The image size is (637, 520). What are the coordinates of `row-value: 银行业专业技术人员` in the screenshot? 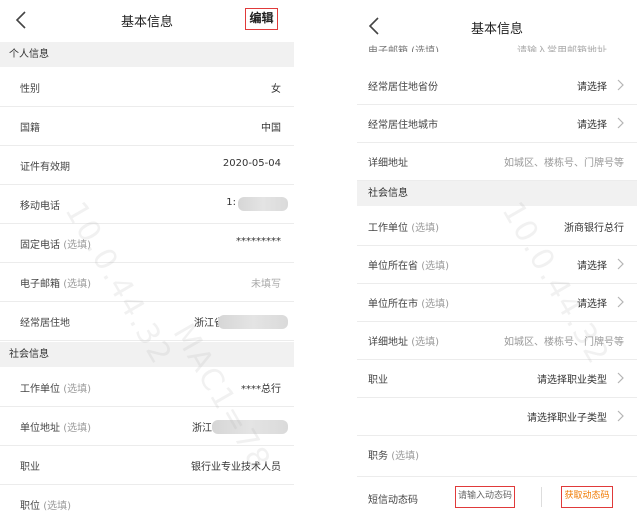 It's located at (236, 467).